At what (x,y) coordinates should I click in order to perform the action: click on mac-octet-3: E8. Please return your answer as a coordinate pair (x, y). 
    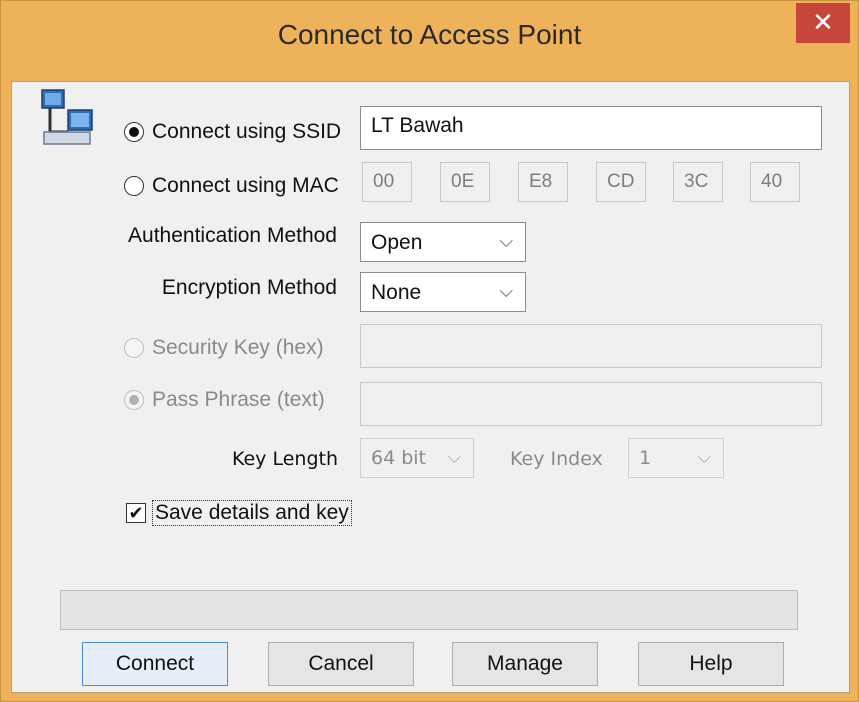
    Looking at the image, I should click on (543, 182).